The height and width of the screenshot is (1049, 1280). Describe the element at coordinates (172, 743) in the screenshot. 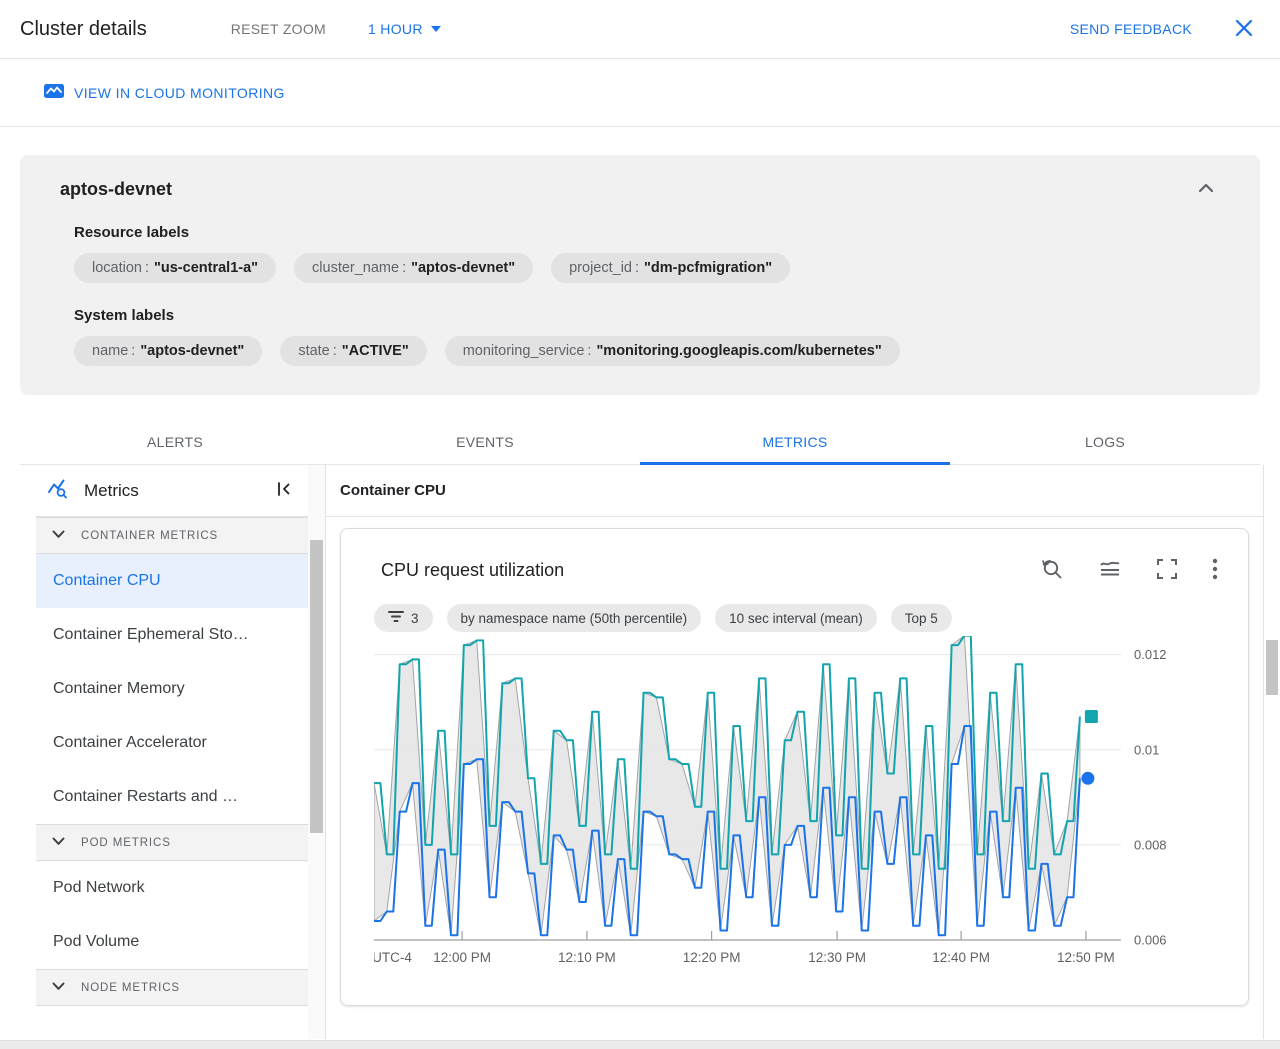

I see `sidebar-item-container-accelerator: Container Accelerator` at that location.